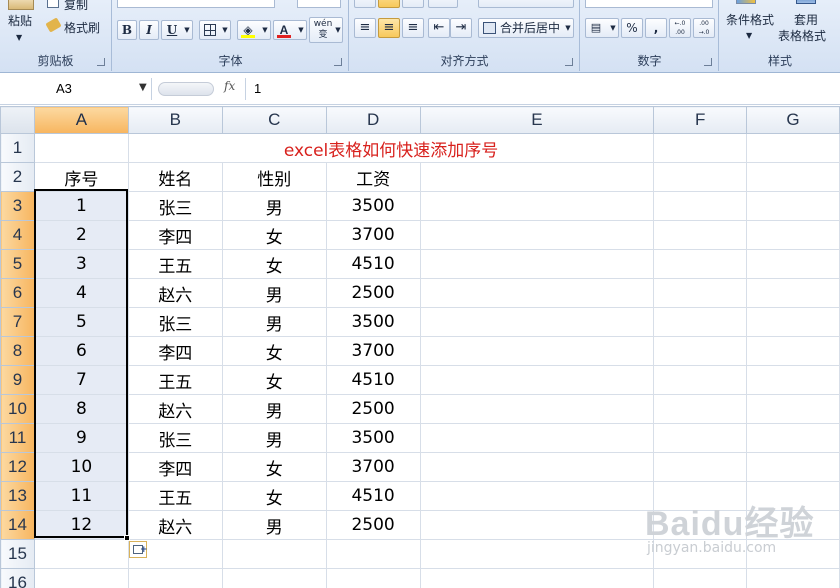 The height and width of the screenshot is (588, 840). I want to click on phonetic-button: wén 变 ▼, so click(326, 30).